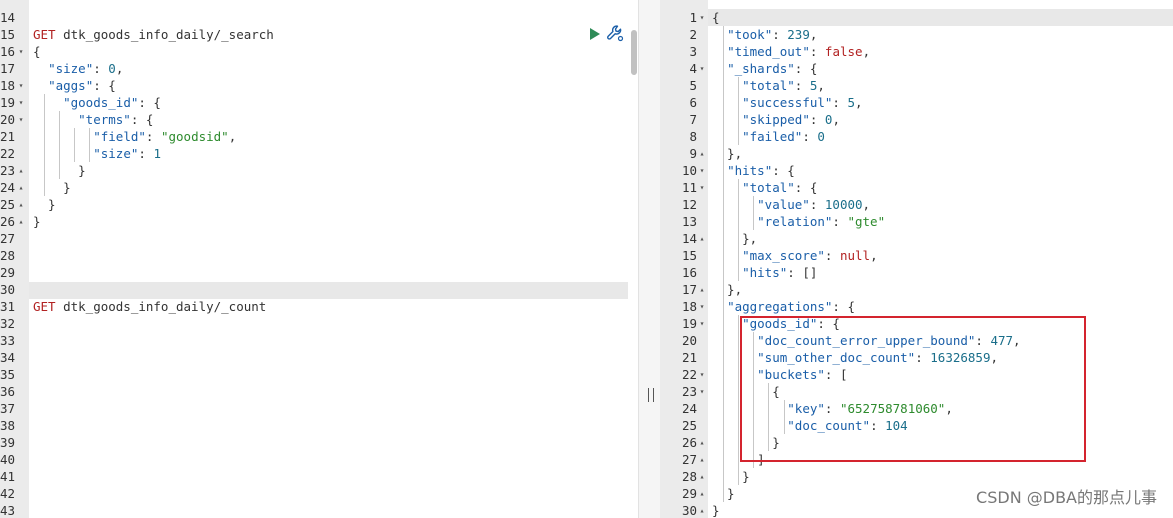 This screenshot has height=518, width=1173. I want to click on code-token: 0, so click(821, 136).